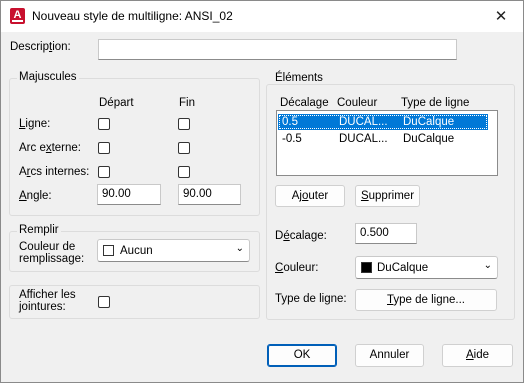 This screenshot has height=383, width=524. Describe the element at coordinates (35, 124) in the screenshot. I see `caps-line-label: Ligne:` at that location.